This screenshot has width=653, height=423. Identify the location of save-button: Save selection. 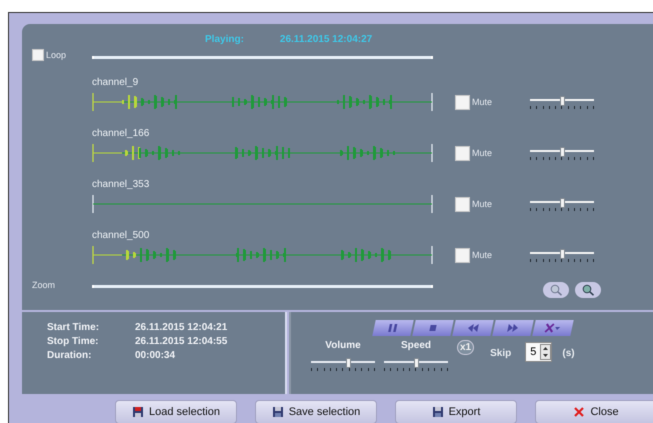
(316, 411).